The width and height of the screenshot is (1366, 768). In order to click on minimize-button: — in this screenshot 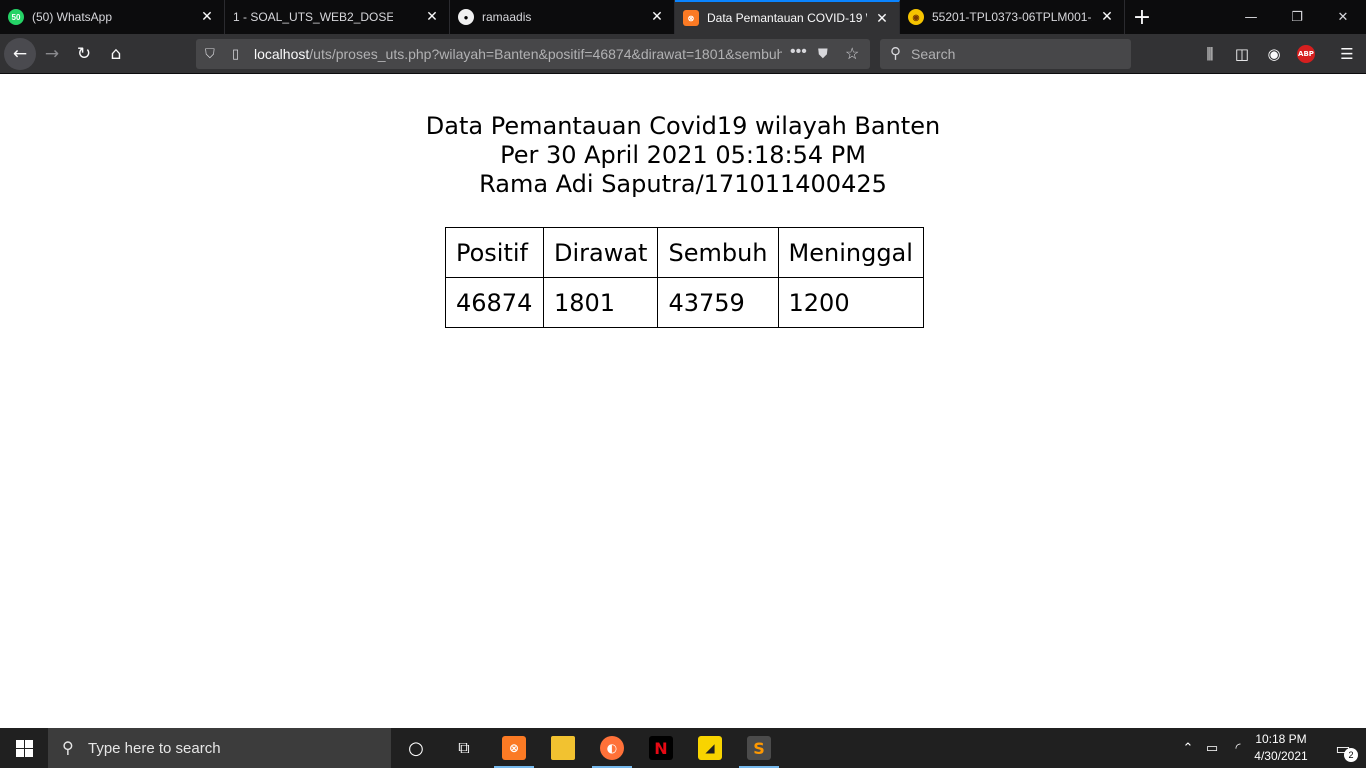, I will do `click(1251, 17)`.